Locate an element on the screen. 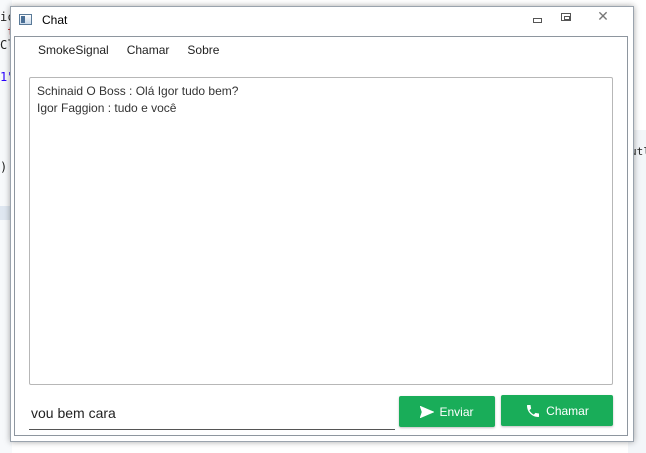 The image size is (646, 453). send-button-label: Enviar is located at coordinates (456, 411).